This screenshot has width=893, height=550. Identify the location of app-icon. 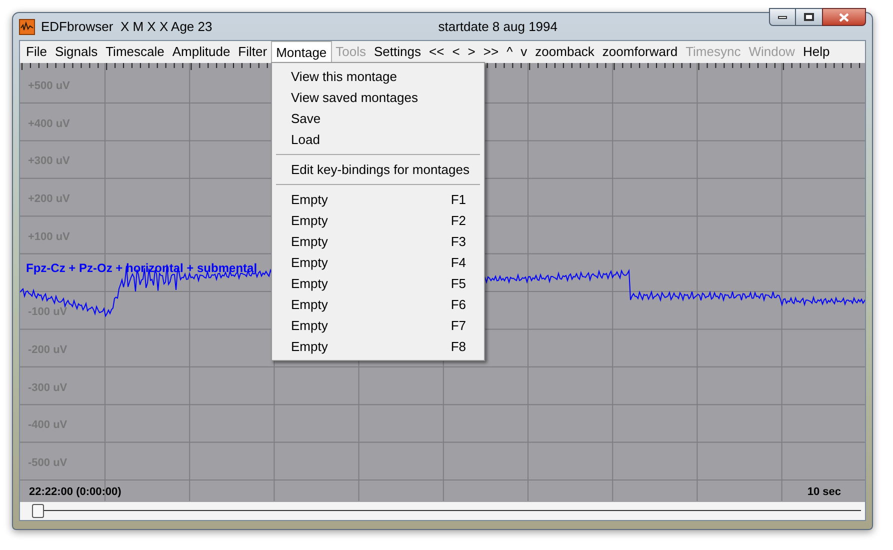
(27, 26).